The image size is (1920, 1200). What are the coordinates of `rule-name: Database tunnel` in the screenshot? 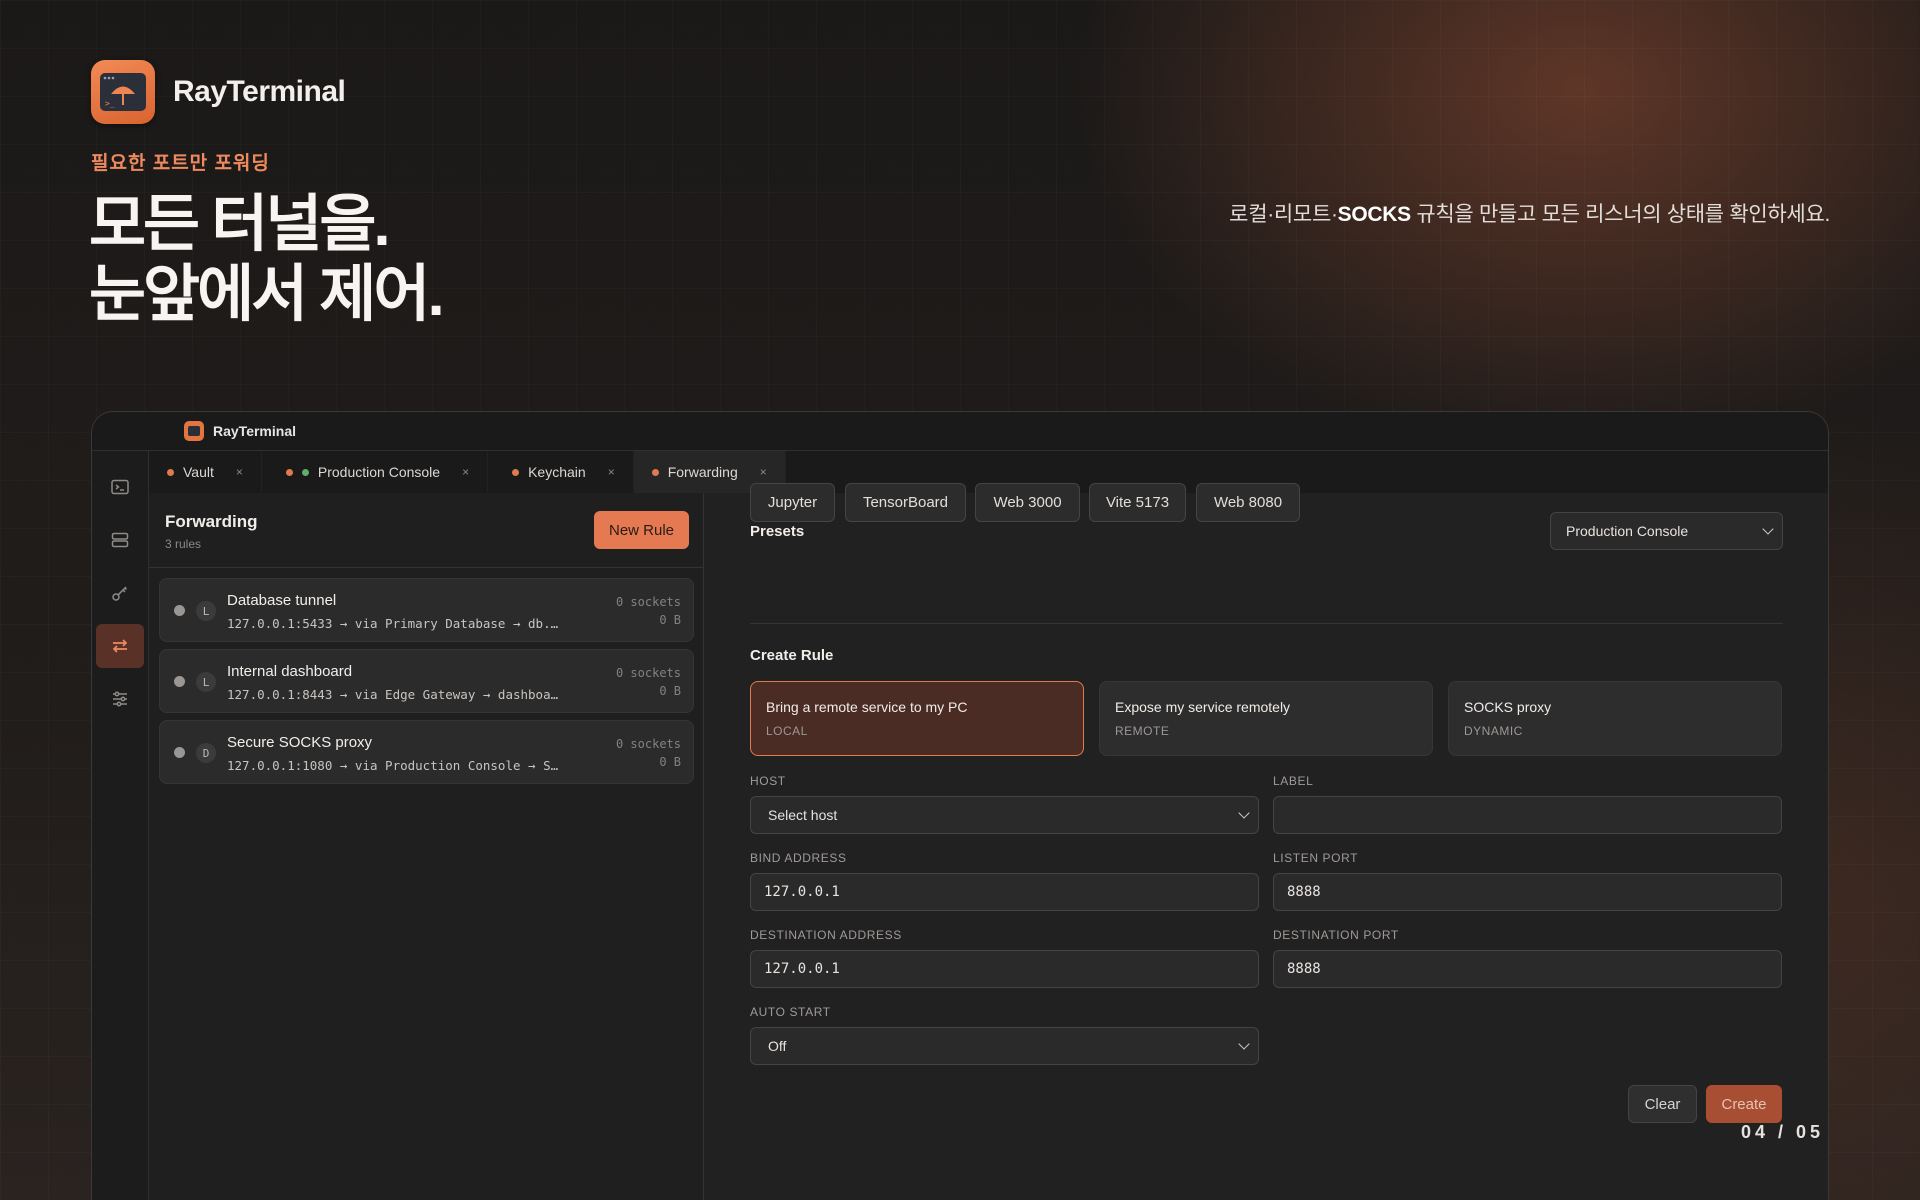 It's located at (282, 600).